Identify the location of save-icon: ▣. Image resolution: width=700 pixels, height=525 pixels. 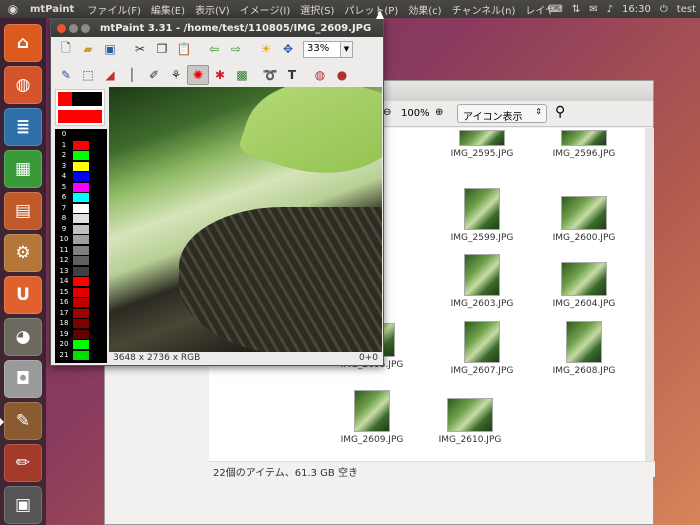
(110, 49).